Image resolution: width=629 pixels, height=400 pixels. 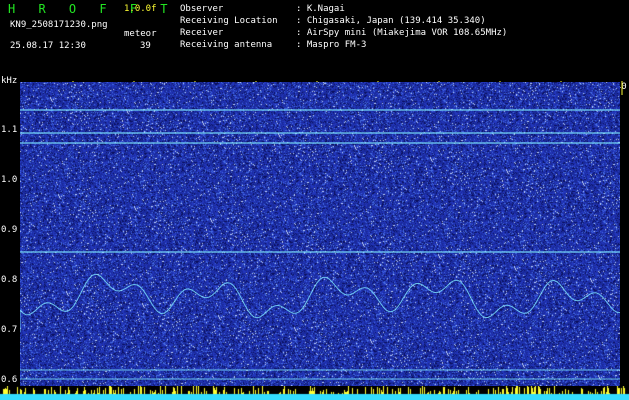 I want to click on y-tick: 0.9, so click(x=9, y=230).